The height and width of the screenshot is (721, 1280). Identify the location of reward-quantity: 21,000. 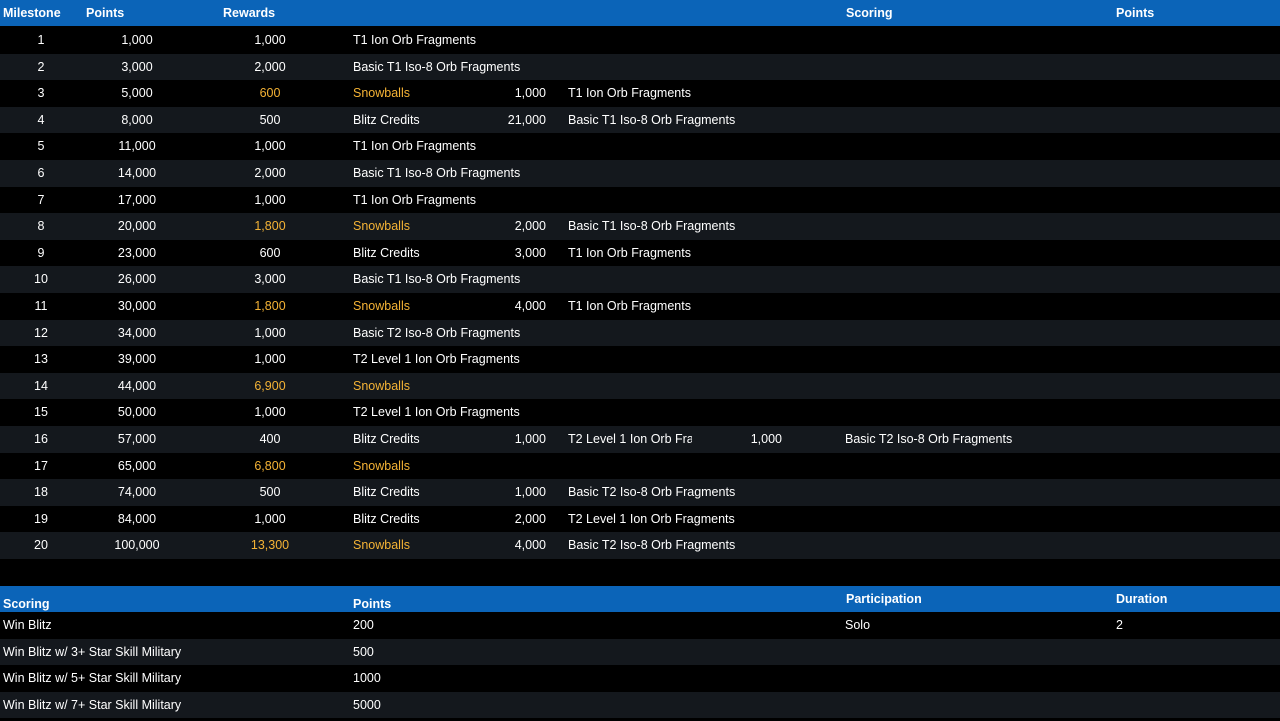
(526, 119).